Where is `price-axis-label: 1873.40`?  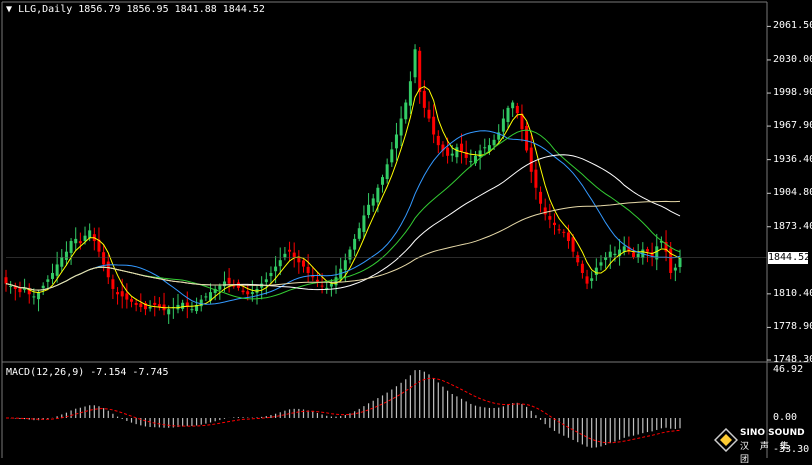 price-axis-label: 1873.40 is located at coordinates (792, 226).